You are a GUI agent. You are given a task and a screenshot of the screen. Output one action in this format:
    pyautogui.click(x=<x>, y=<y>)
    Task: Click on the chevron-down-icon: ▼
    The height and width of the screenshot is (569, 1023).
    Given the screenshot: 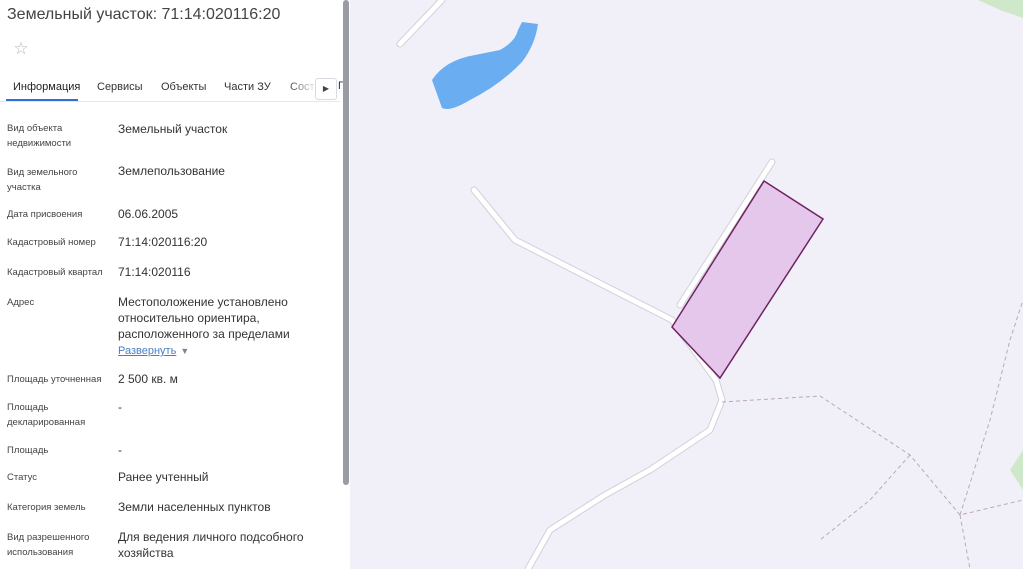 What is the action you would take?
    pyautogui.click(x=185, y=351)
    